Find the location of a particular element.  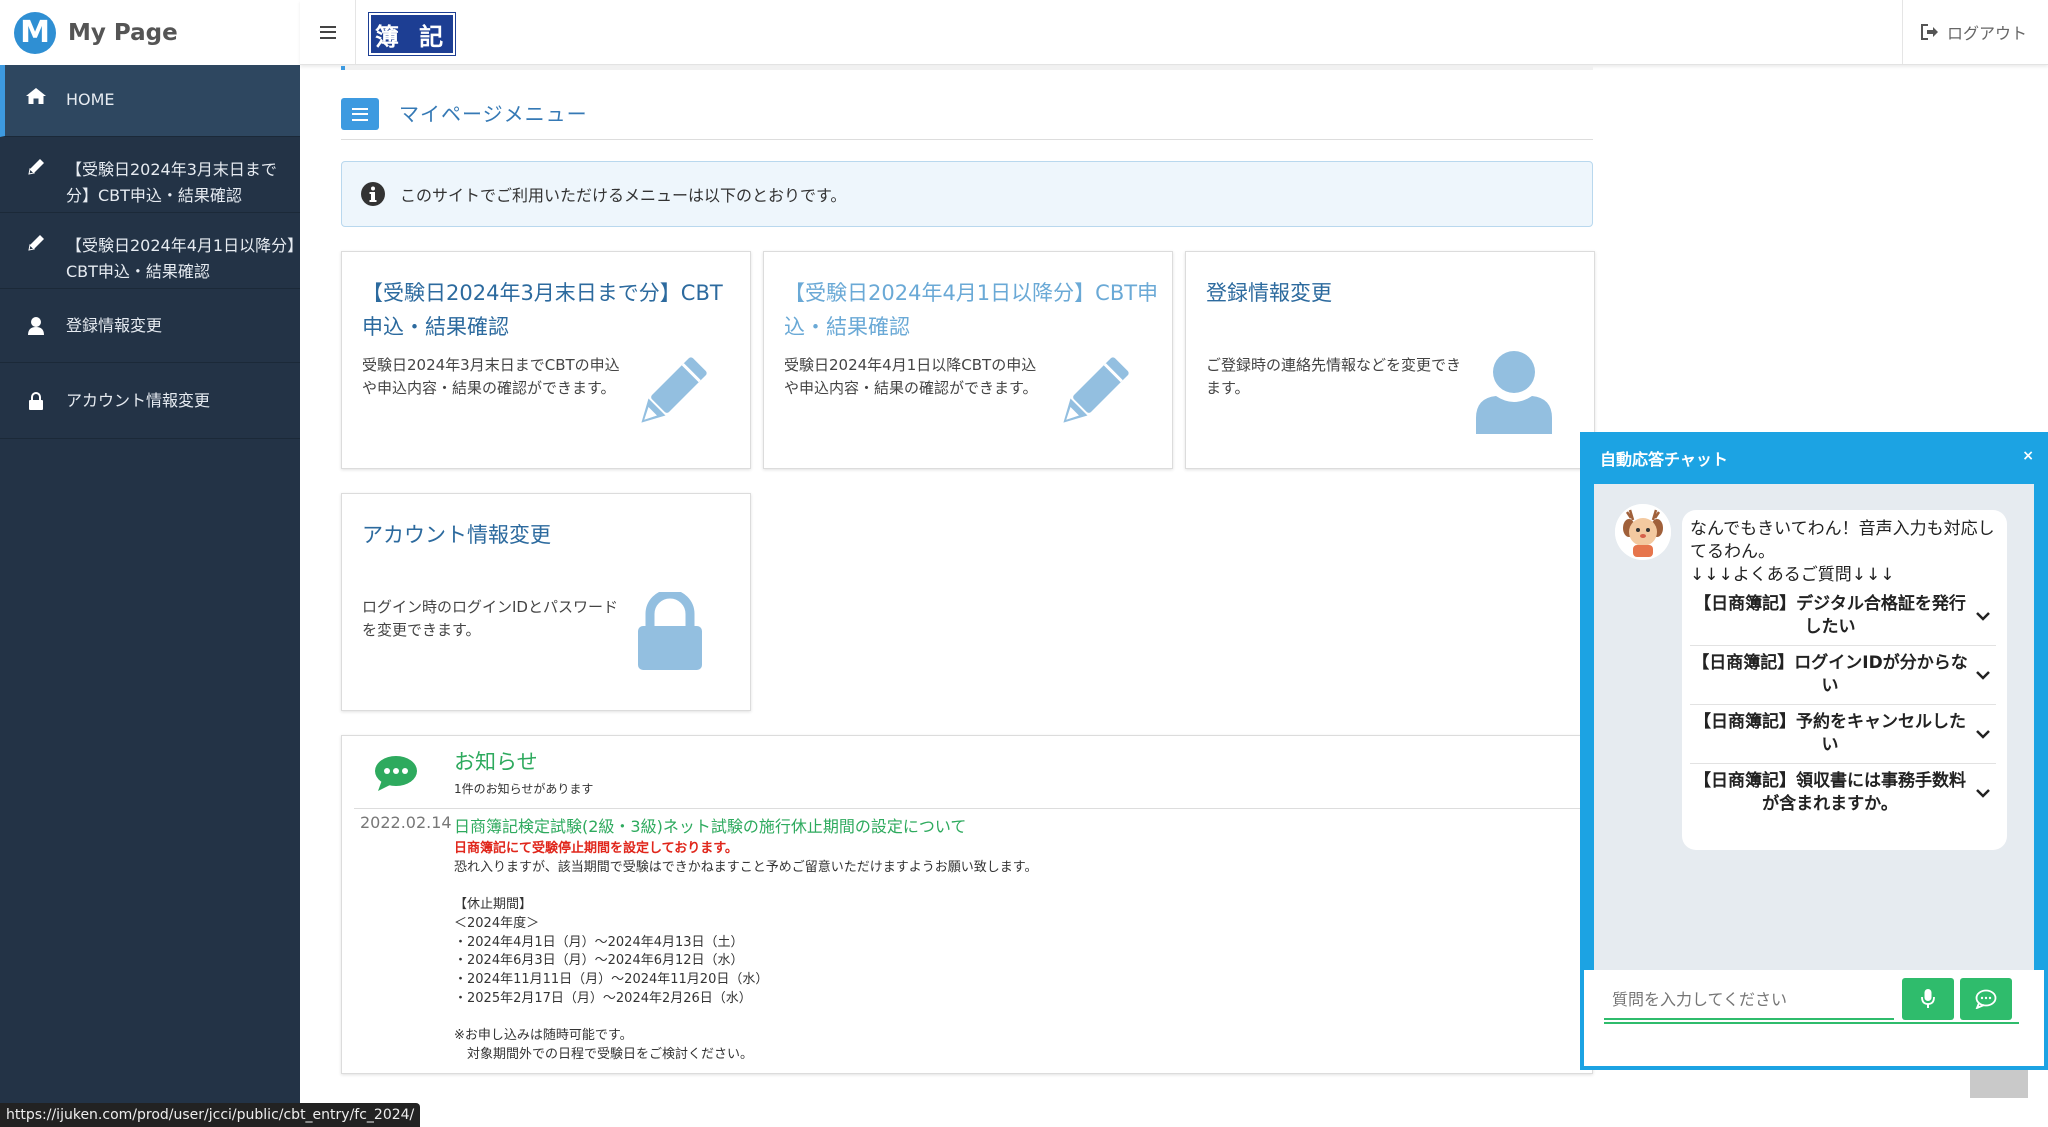

card-desc: 受験日2024年3月末日までCBTの申込や申込内容・結果の確認ができます。 is located at coordinates (491, 376).